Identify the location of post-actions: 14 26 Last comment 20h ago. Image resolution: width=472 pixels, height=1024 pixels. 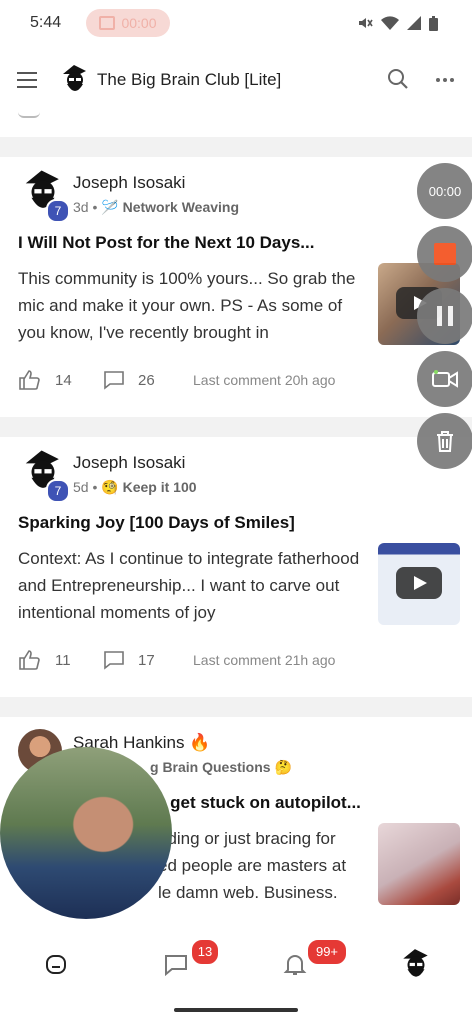
(228, 382).